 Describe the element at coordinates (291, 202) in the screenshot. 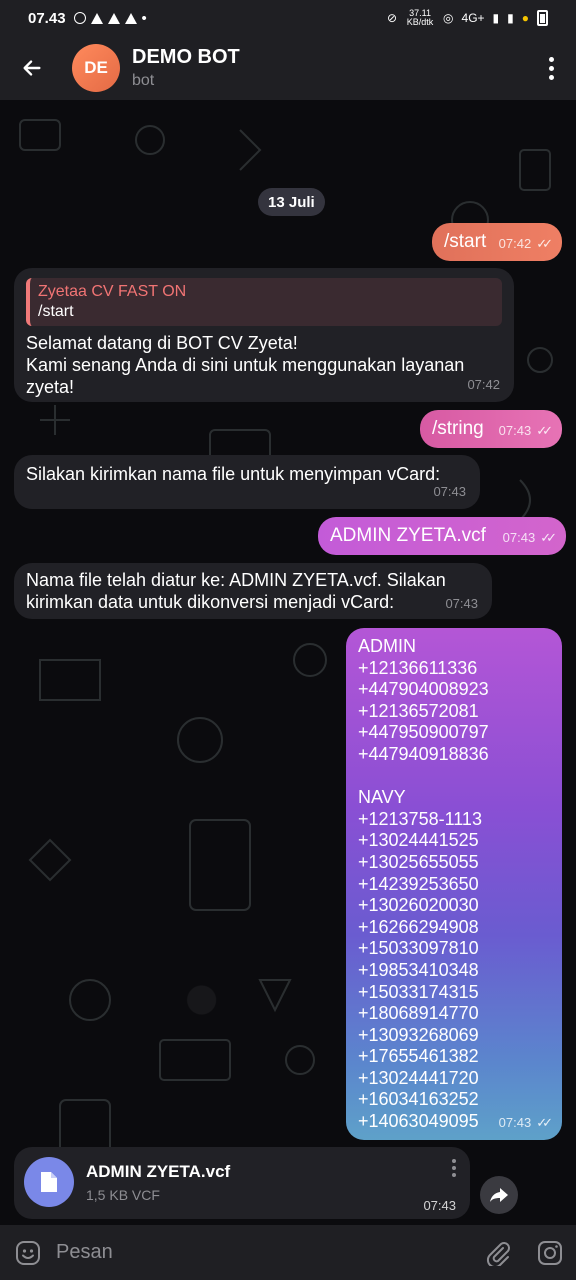

I see `date-separator: 13 Juli` at that location.